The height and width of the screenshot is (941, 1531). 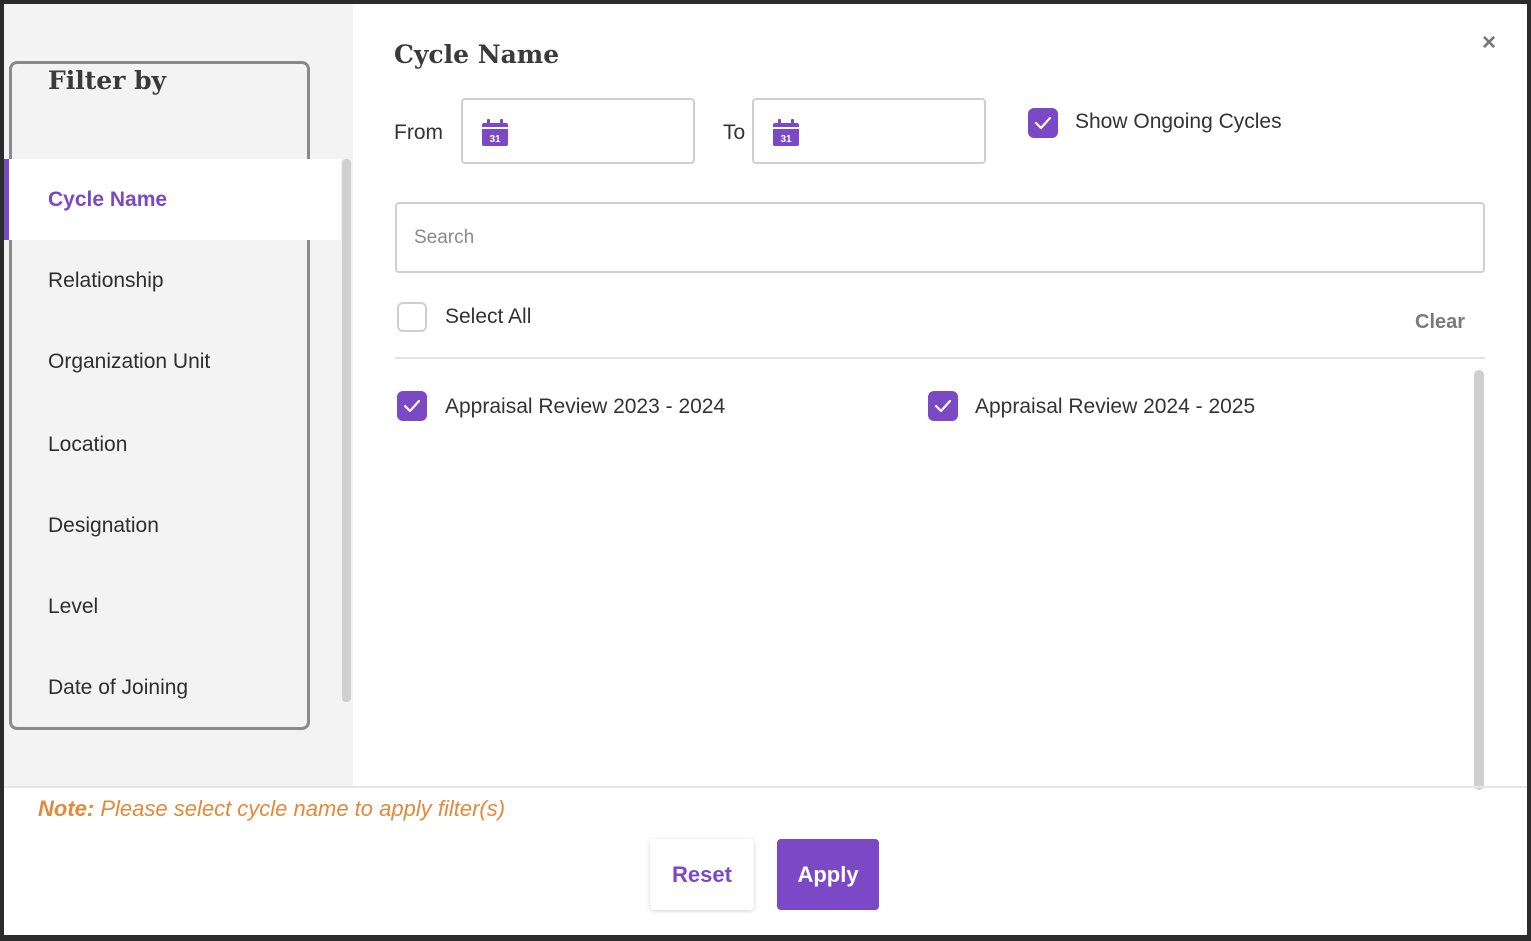 I want to click on sidebar-item-level: Level, so click(x=172, y=606).